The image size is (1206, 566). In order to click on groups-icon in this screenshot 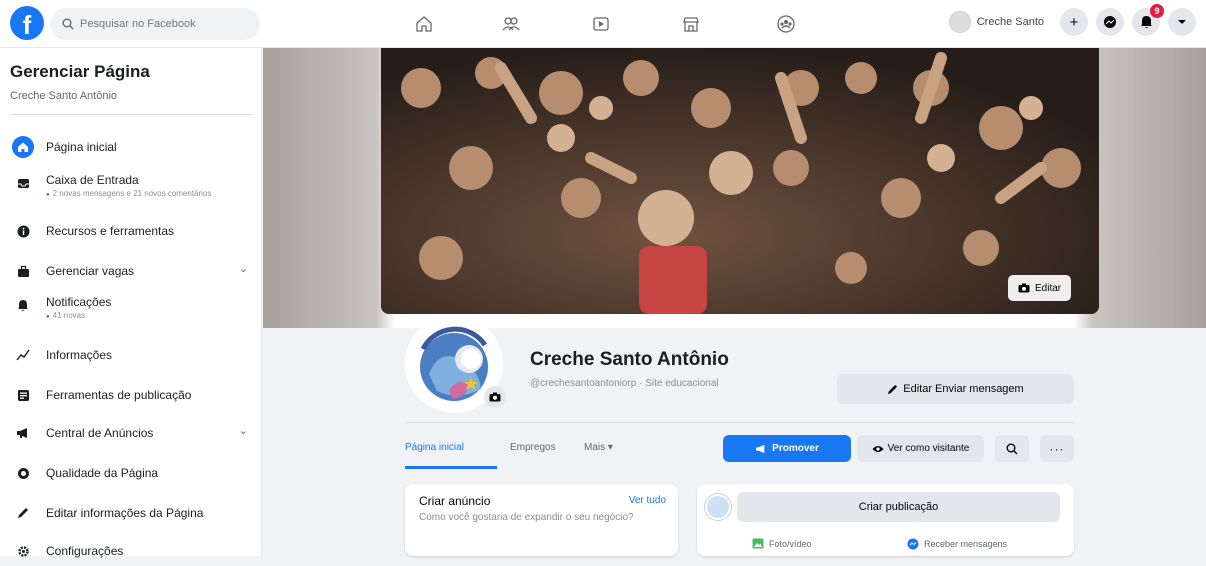, I will do `click(786, 24)`.